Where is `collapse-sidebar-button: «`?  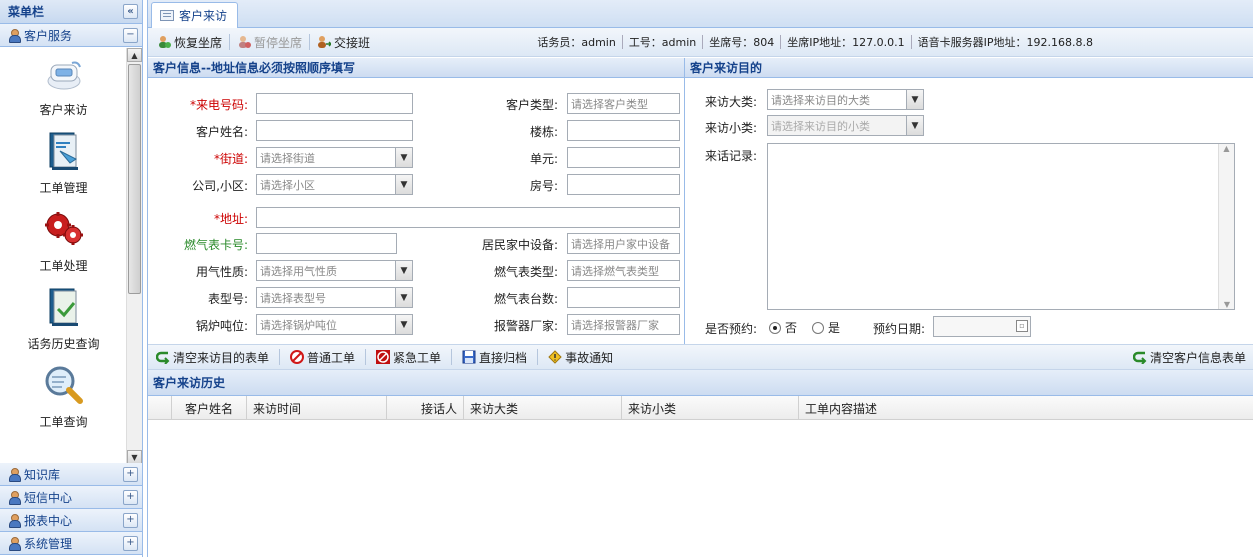
collapse-sidebar-button: « is located at coordinates (130, 11).